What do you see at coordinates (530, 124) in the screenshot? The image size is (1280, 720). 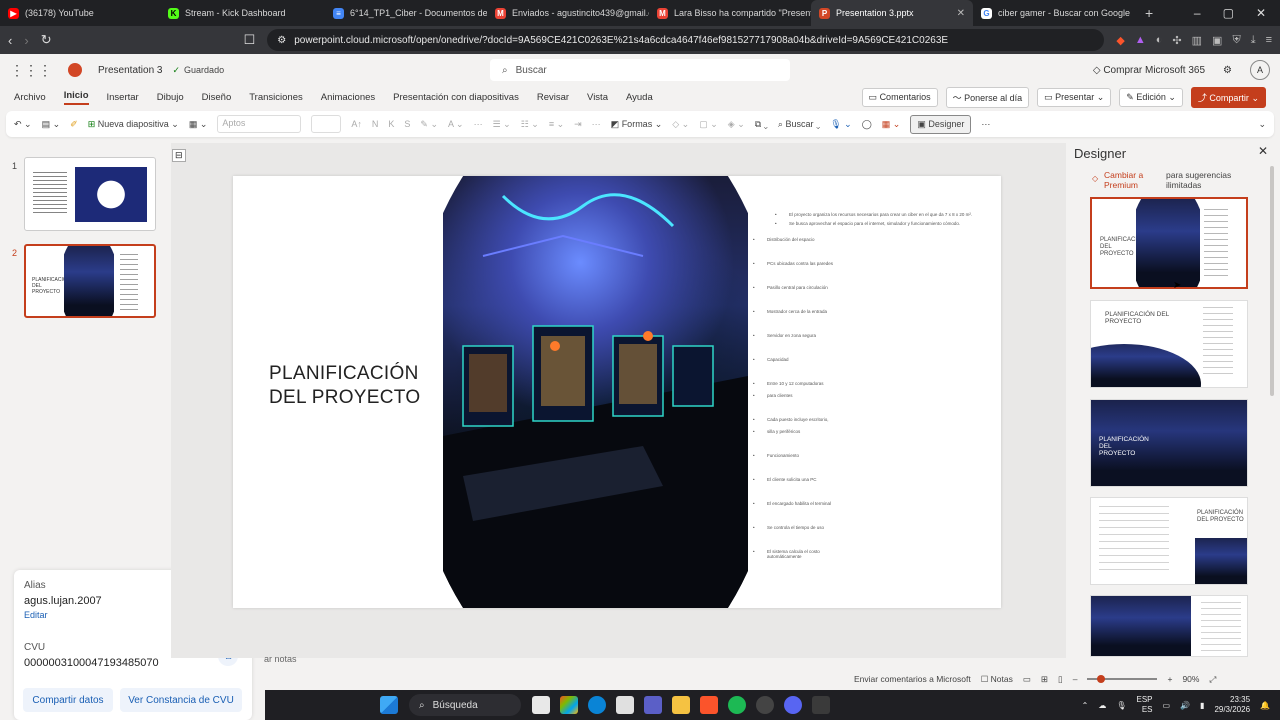 I see `numbering-icon: ☷ ⌄` at bounding box center [530, 124].